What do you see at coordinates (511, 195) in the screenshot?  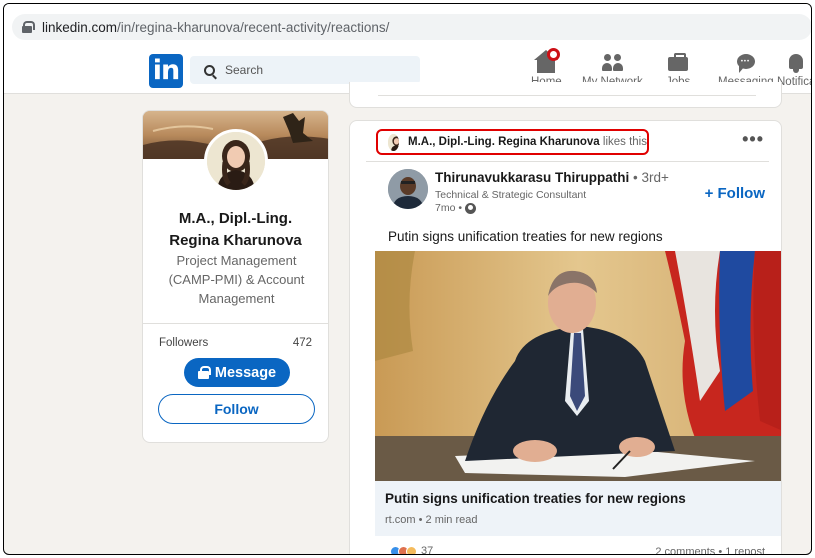 I see `author-title: Technical & Strategic Consultant` at bounding box center [511, 195].